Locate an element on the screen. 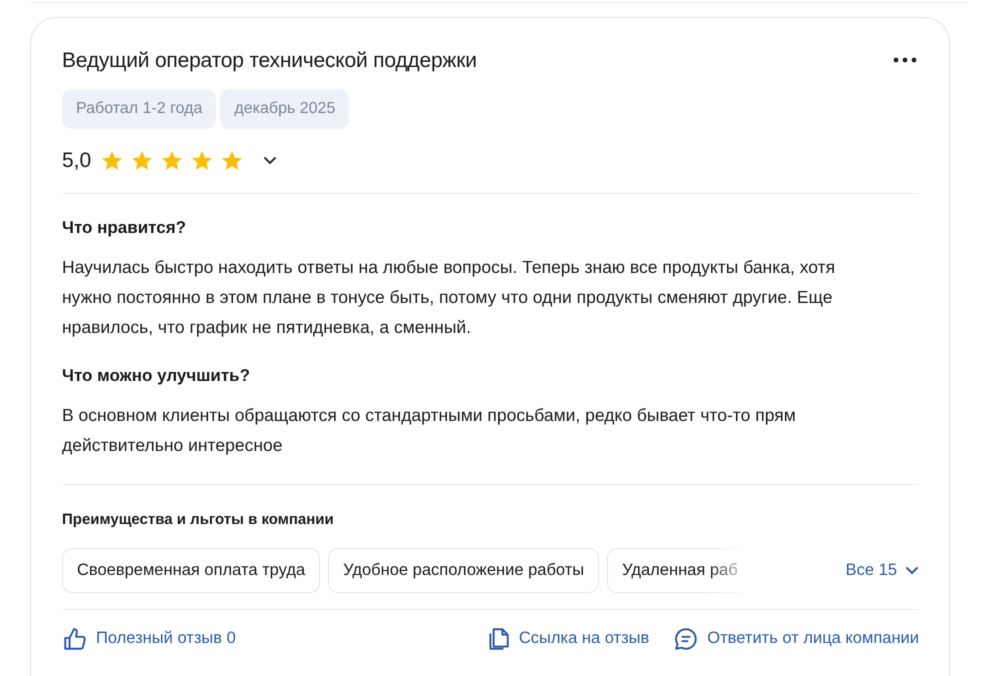 This screenshot has width=997, height=676. tag: Работал 1-2 года is located at coordinates (139, 109).